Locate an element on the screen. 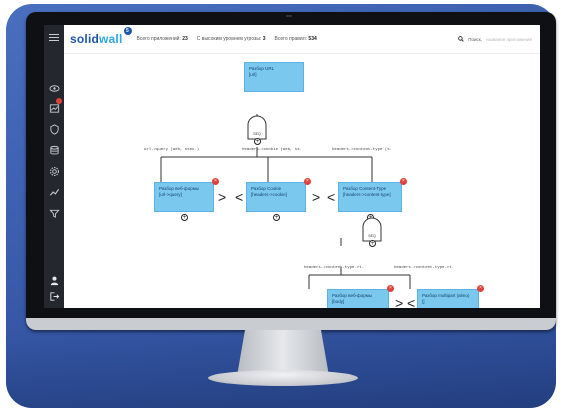 This screenshot has height=412, width=563. edge-label: url->query (web, ssec.) is located at coordinates (172, 150).